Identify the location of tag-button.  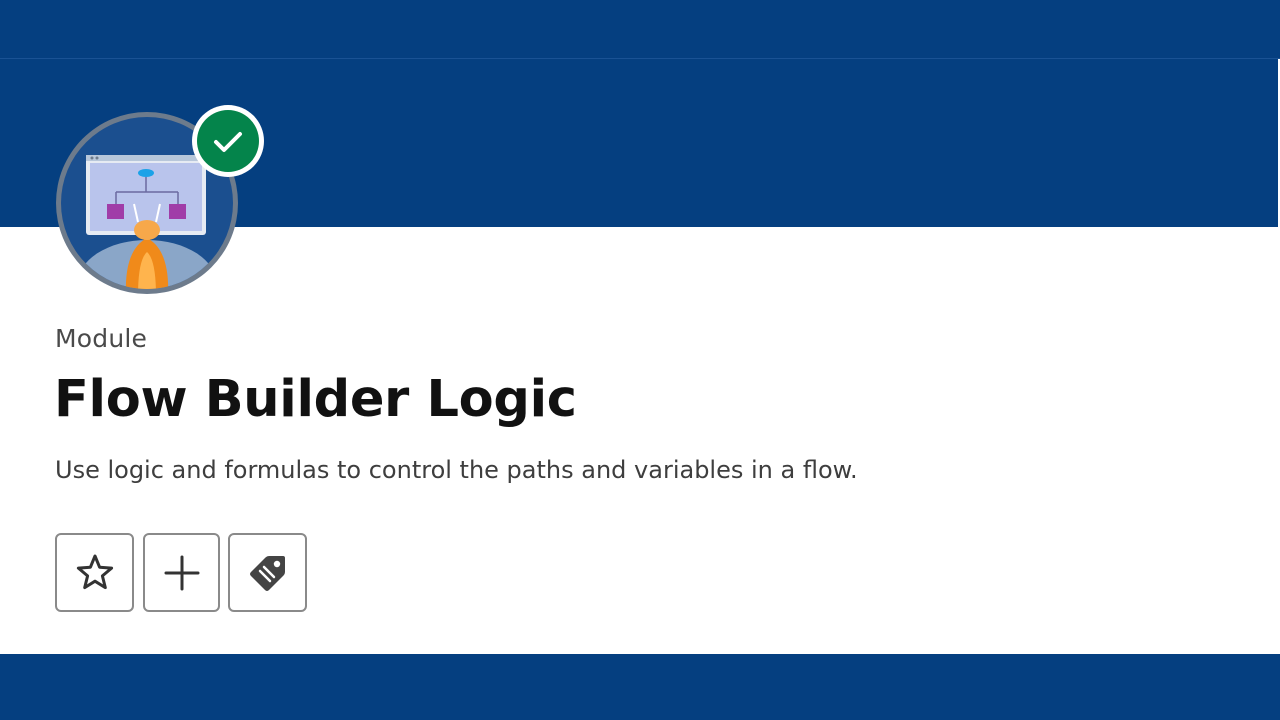
(267, 572).